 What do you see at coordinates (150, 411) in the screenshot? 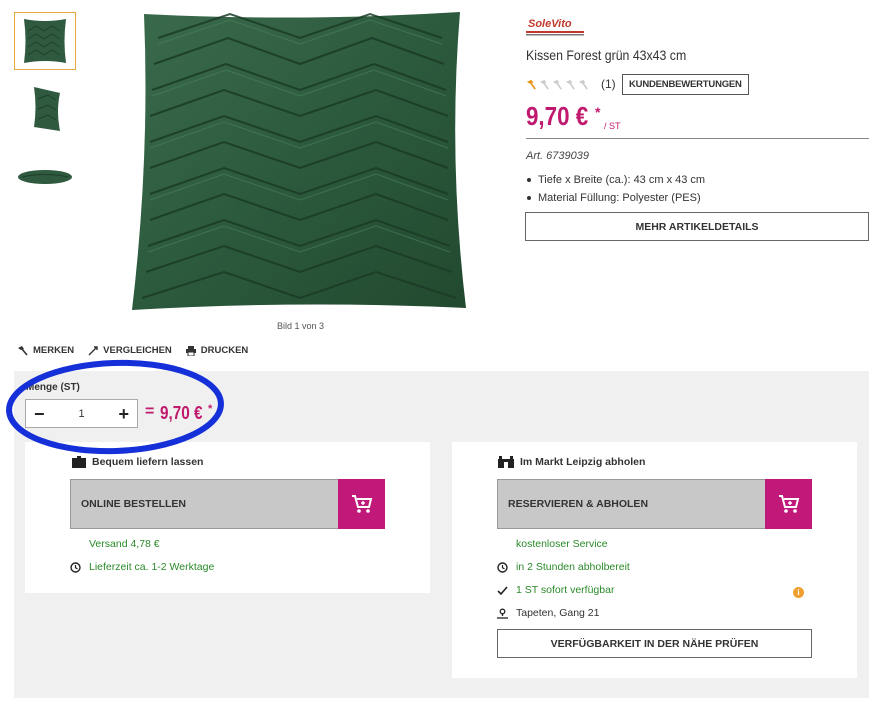
I see `equals-sign: =` at bounding box center [150, 411].